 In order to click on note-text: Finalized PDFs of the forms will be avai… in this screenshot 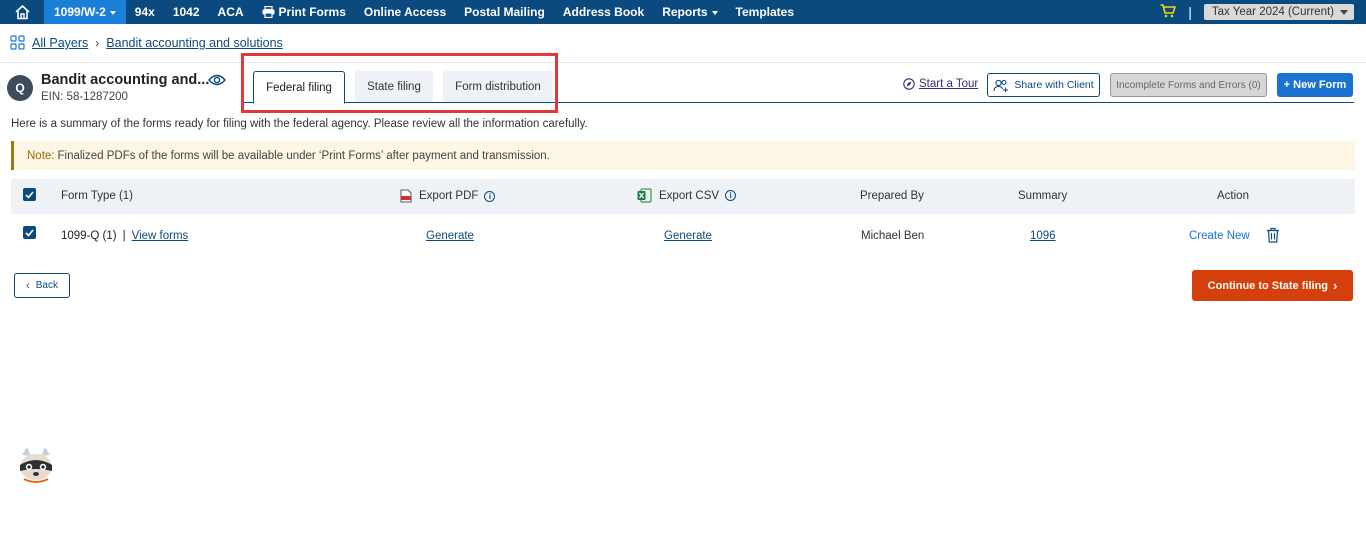, I will do `click(303, 155)`.